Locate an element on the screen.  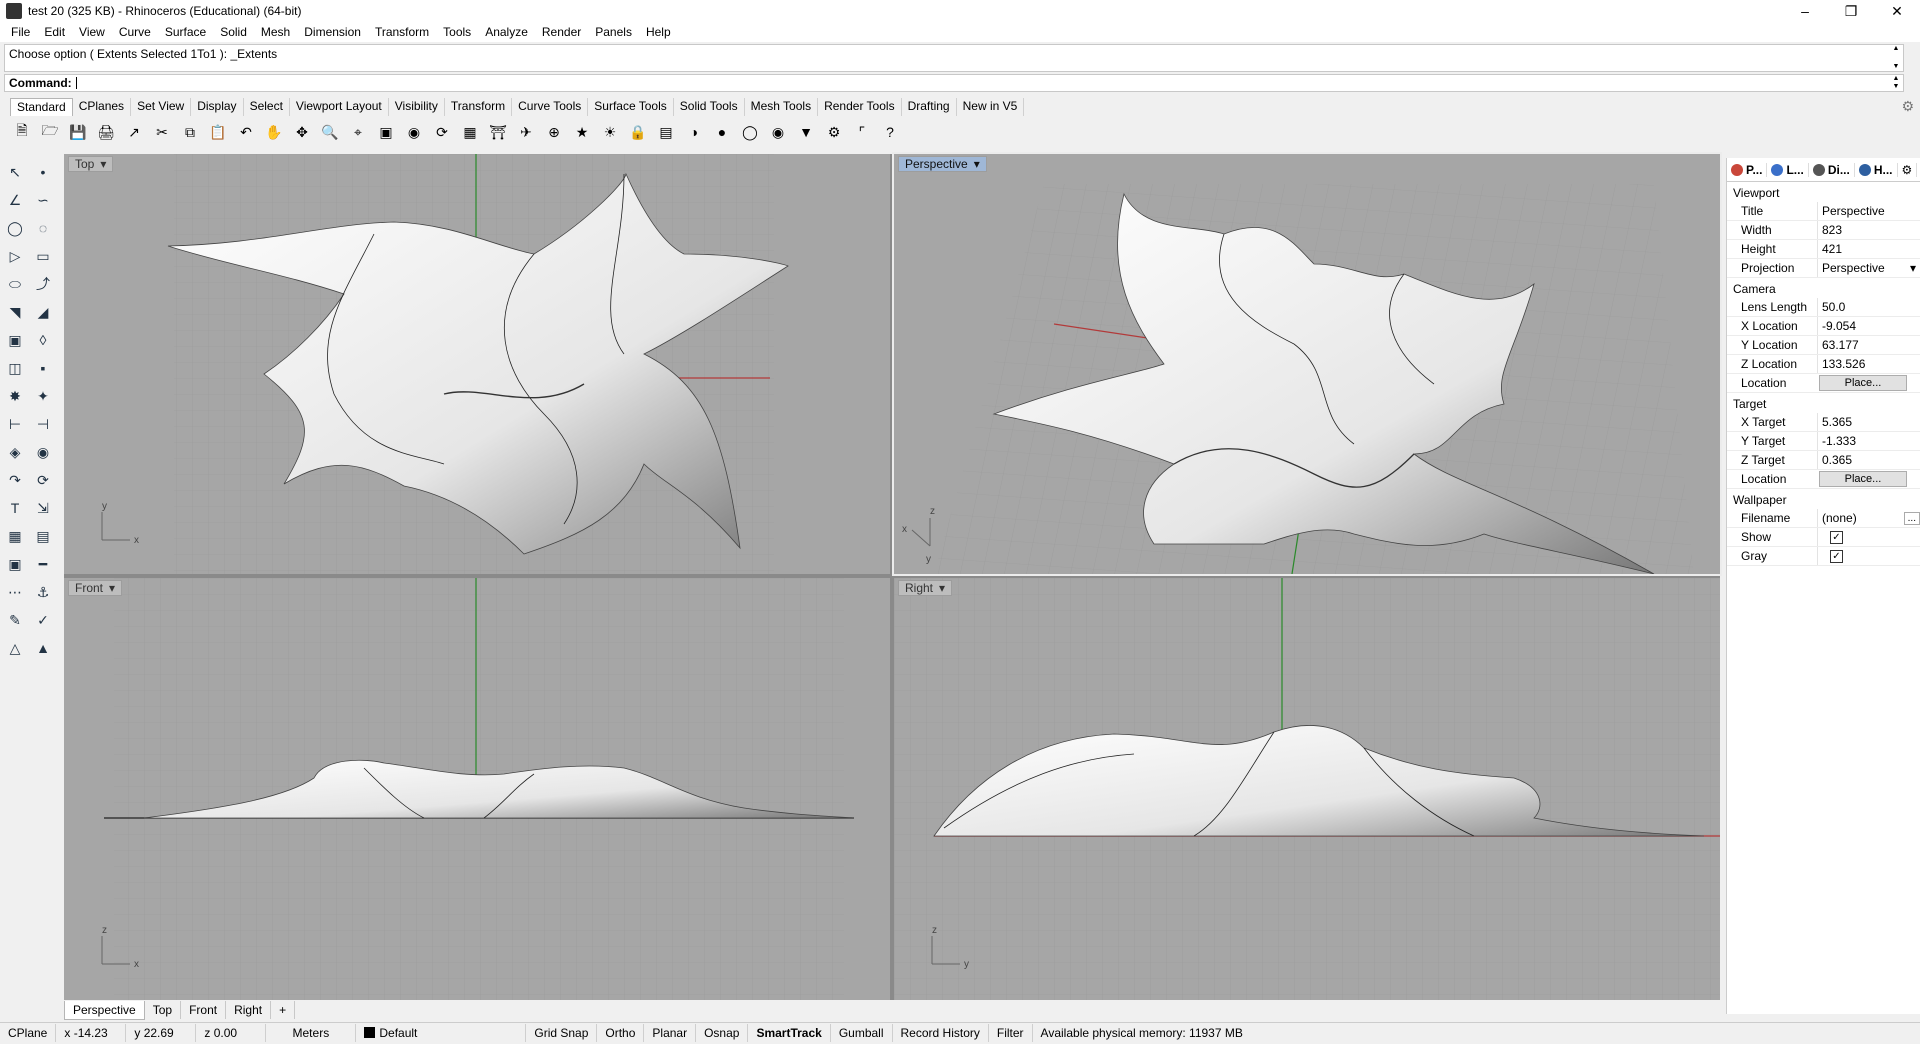
color-wheel-icon: ◑ is located at coordinates (694, 132).